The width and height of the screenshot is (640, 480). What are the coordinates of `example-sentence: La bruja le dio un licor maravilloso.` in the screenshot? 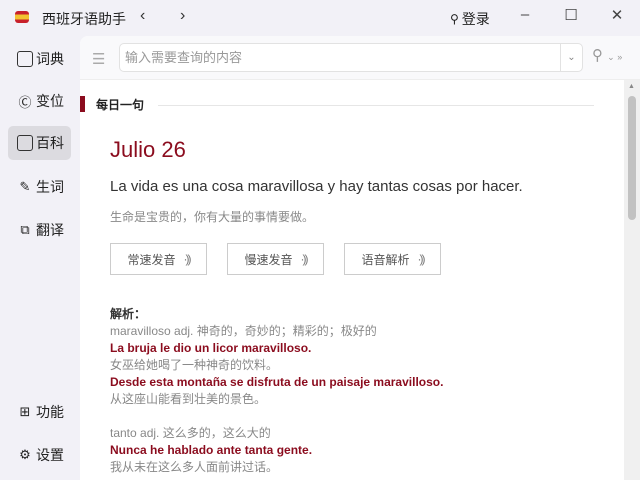 It's located at (211, 348).